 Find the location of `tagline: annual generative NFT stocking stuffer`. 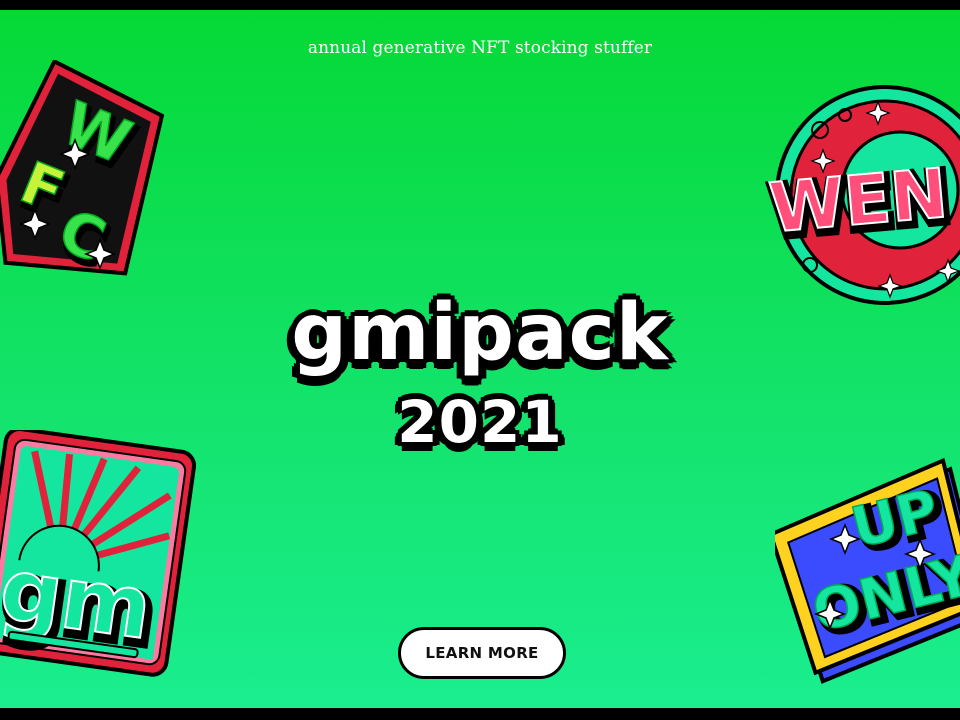

tagline: annual generative NFT stocking stuffer is located at coordinates (480, 48).